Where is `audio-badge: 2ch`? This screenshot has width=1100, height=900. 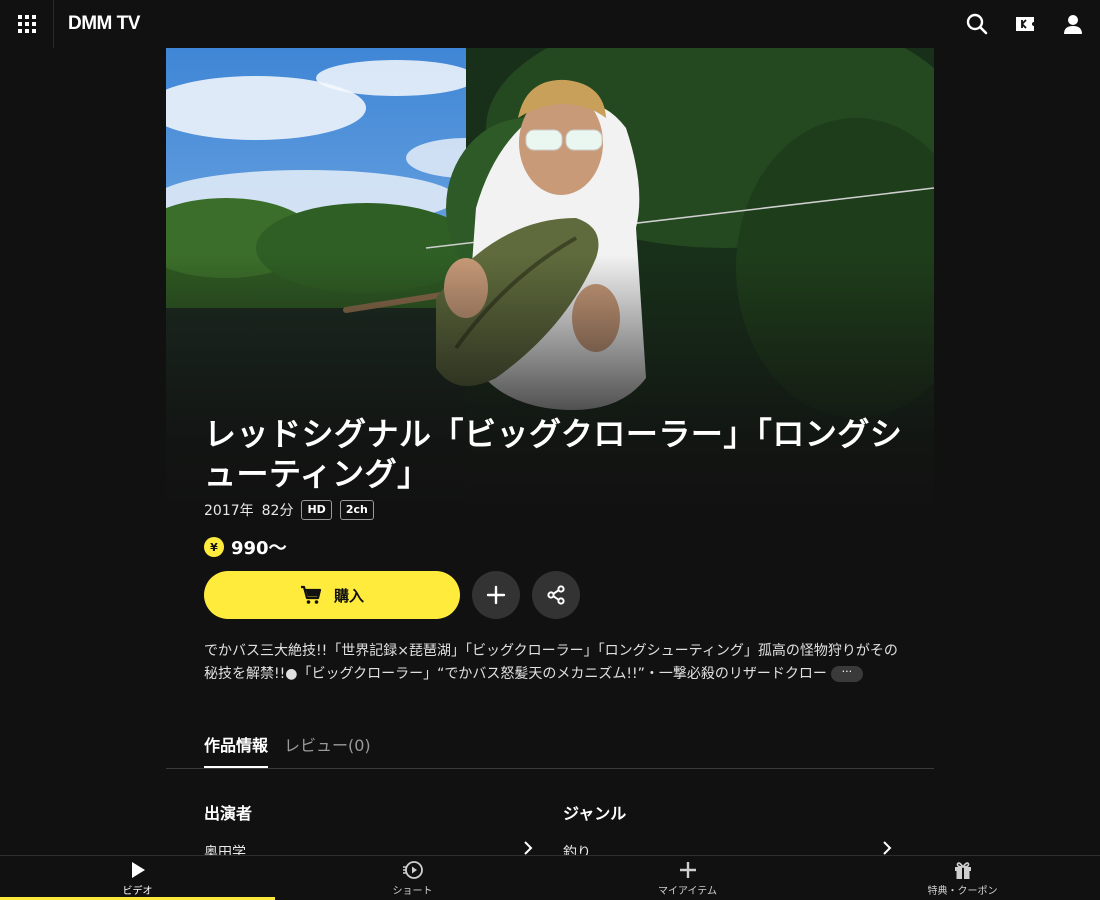
audio-badge: 2ch is located at coordinates (356, 510).